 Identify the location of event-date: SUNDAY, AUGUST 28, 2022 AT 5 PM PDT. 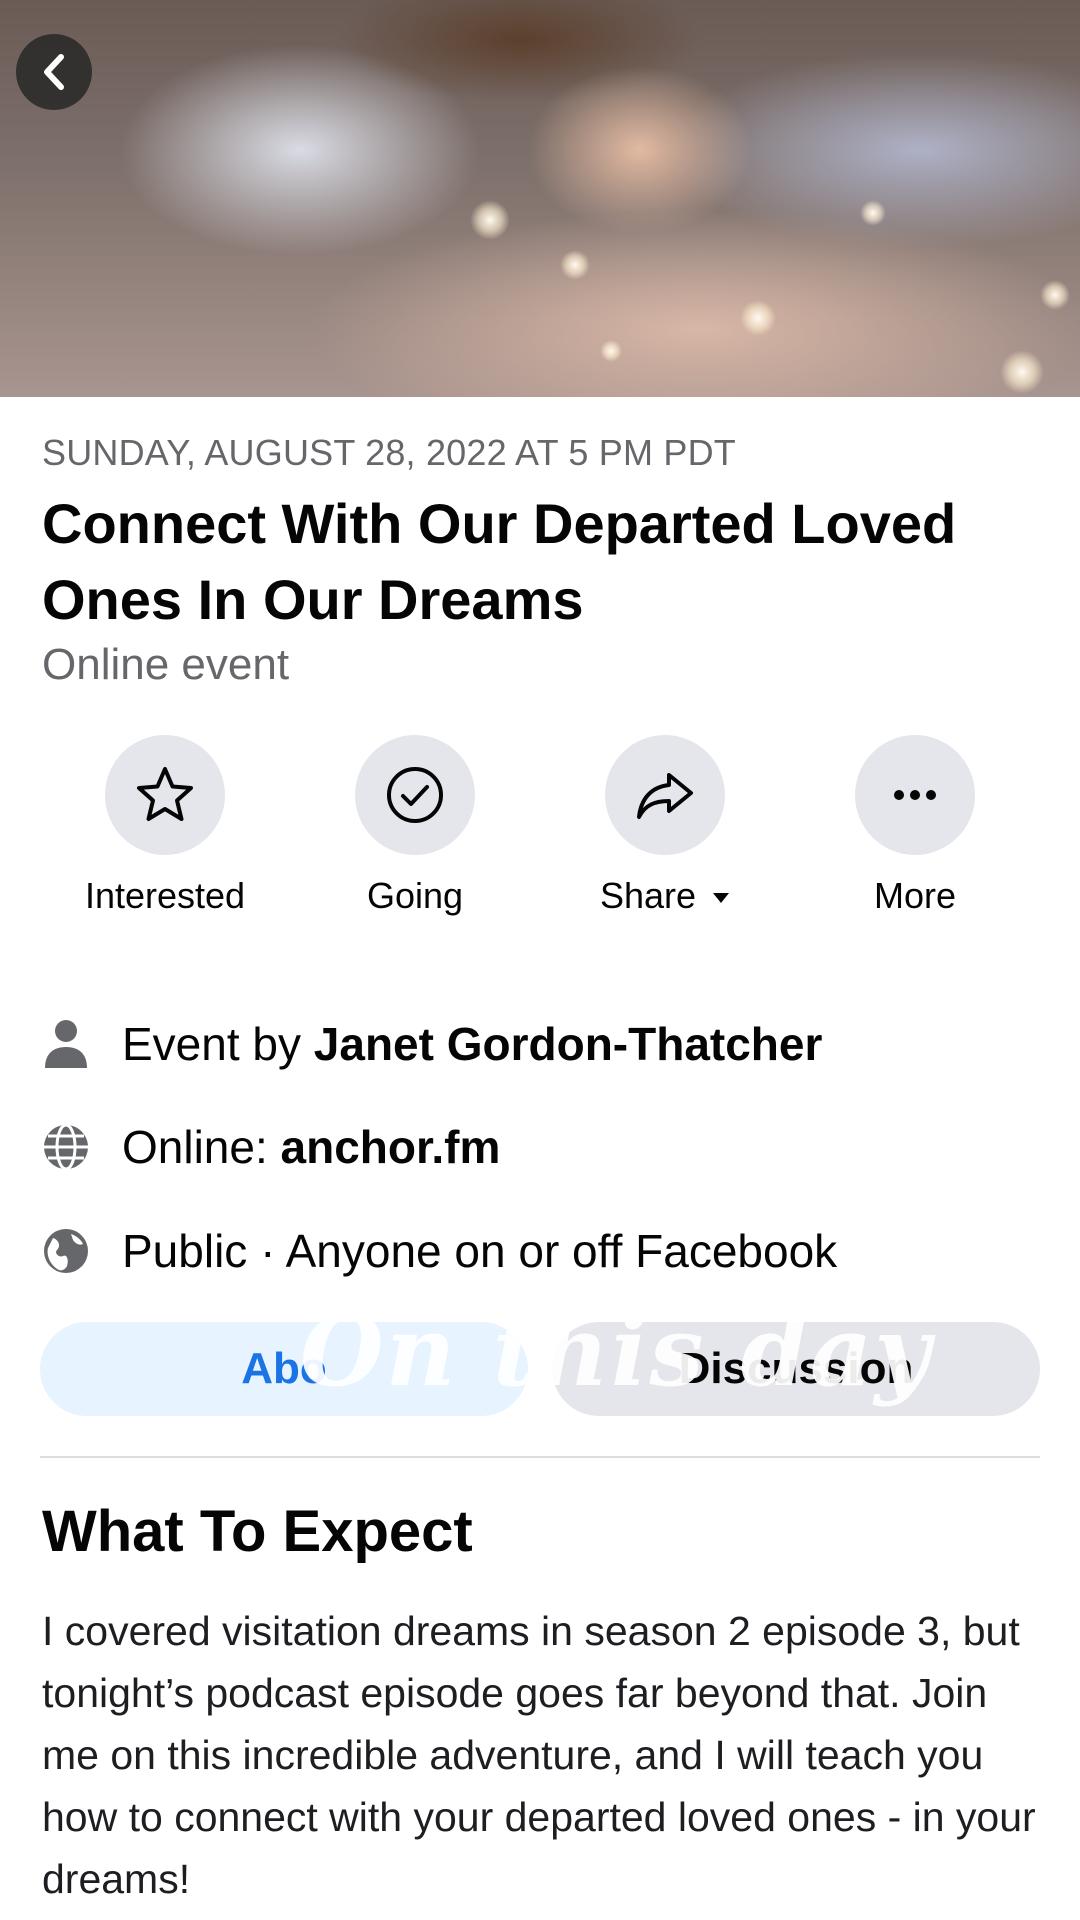
(389, 452).